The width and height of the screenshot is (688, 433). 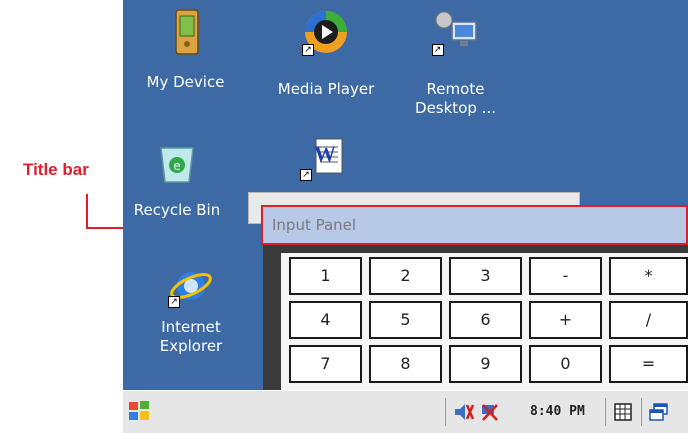 I want to click on volume-icon, so click(x=464, y=412).